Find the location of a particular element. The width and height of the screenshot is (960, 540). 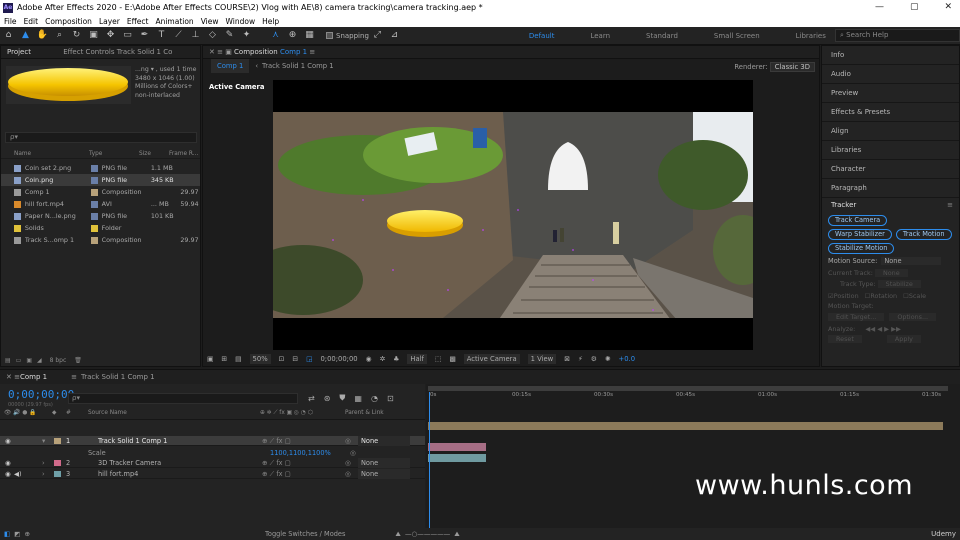

menu-effect: Effect is located at coordinates (138, 21).